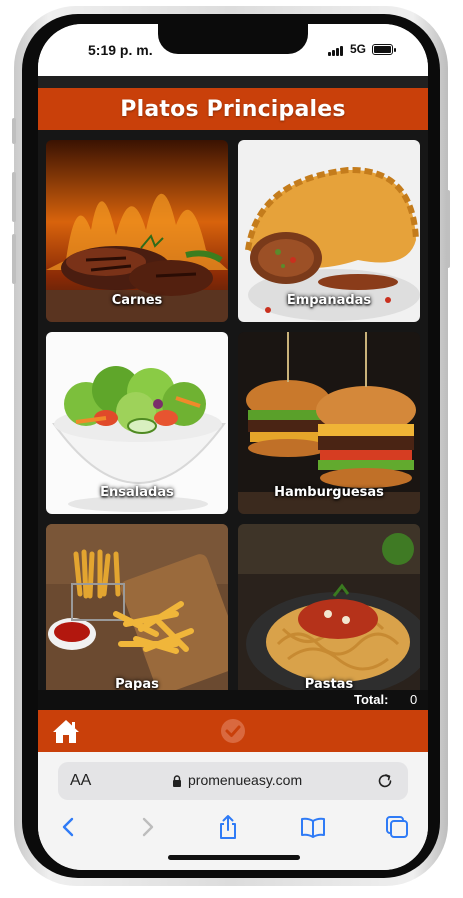 The image size is (463, 898). I want to click on category-card-ensaladas: Ensaladas, so click(137, 423).